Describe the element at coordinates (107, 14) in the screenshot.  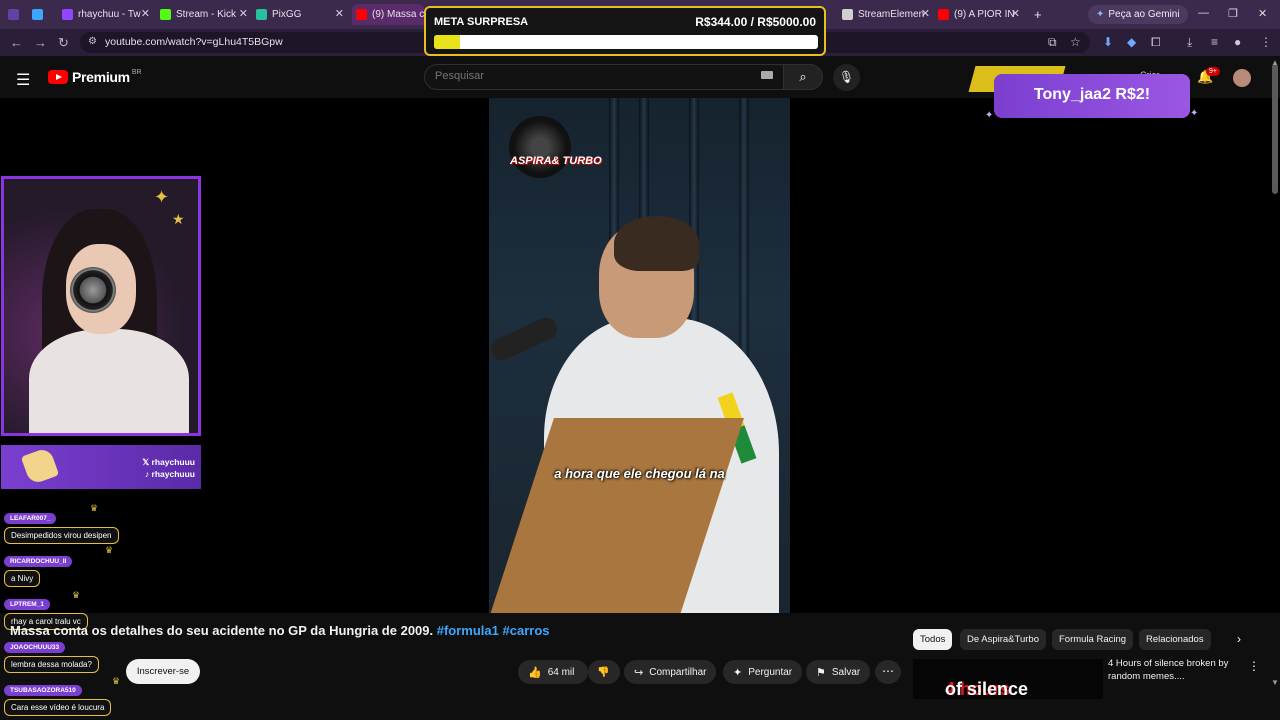
I see `tab-2: rhaychuu - Tw ✕` at that location.